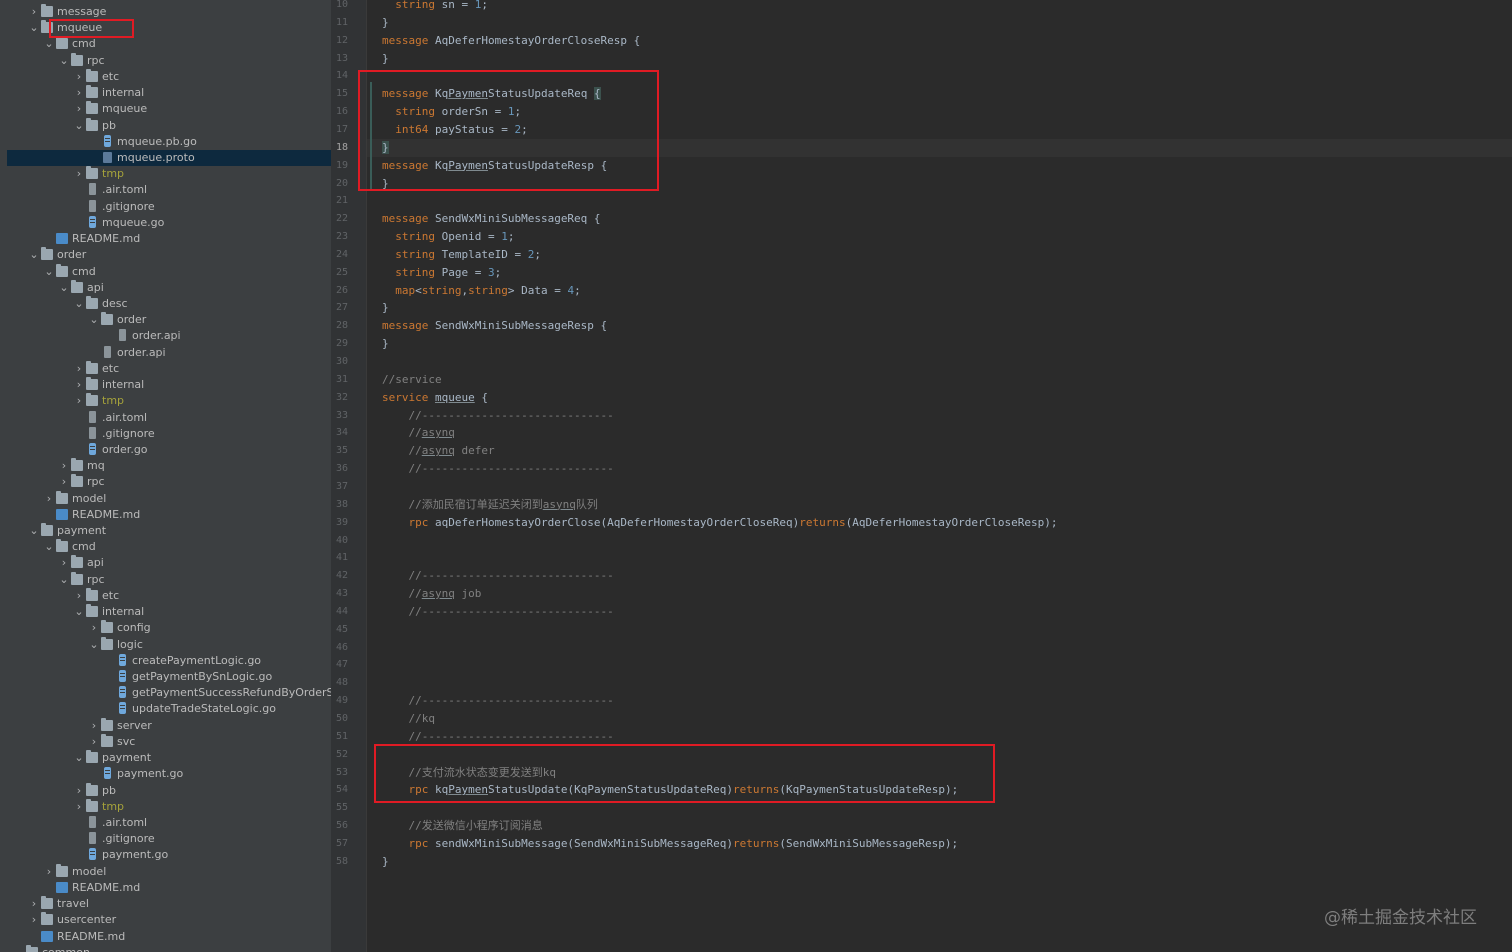 This screenshot has width=1512, height=952. Describe the element at coordinates (169, 920) in the screenshot. I see `tree-row: › usercenter` at that location.